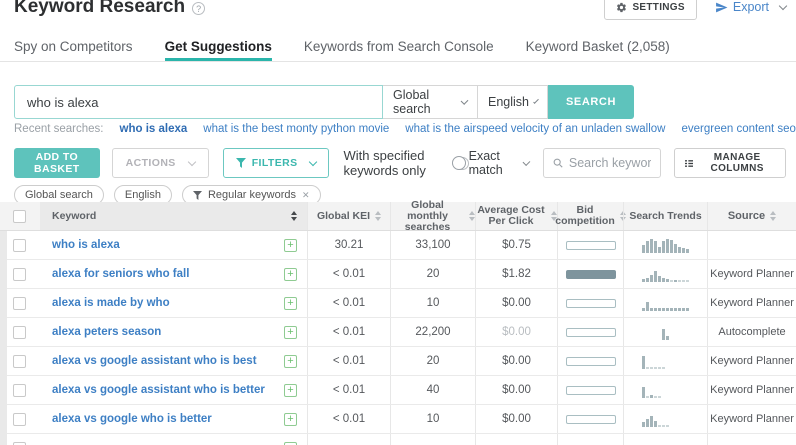  I want to click on column-header-global-kei: Global KEI, so click(348, 216).